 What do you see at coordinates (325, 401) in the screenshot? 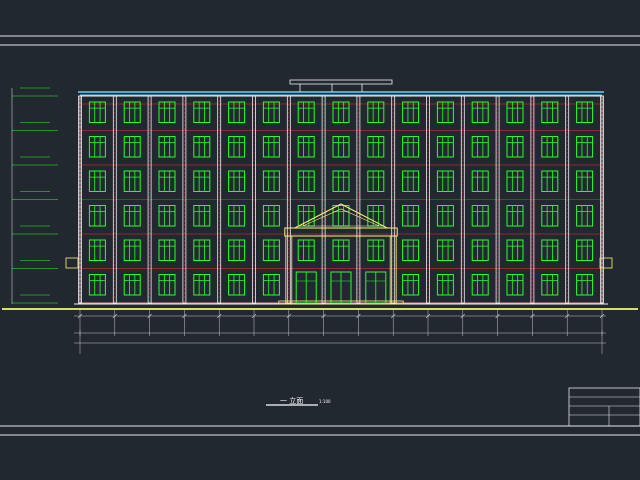
I see `title-scale: 1:100` at bounding box center [325, 401].